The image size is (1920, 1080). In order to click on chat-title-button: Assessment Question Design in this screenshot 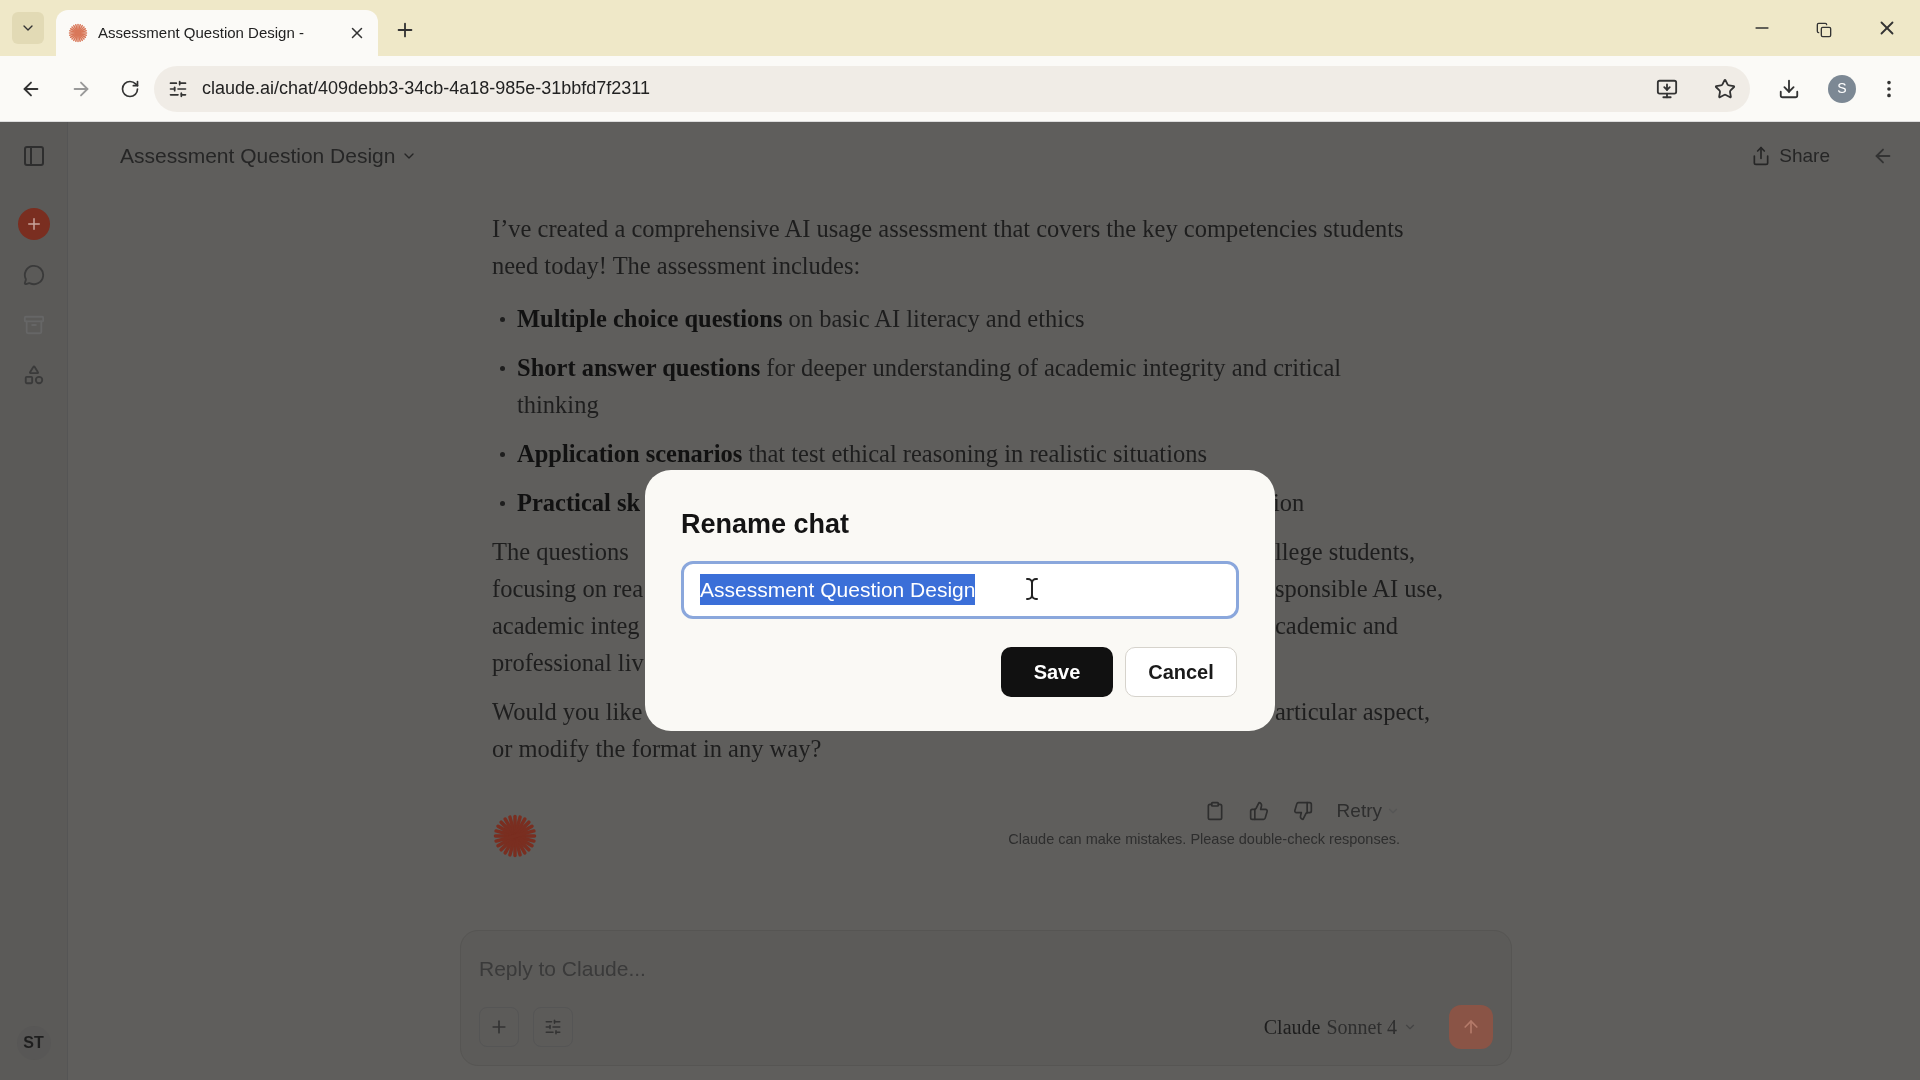, I will do `click(269, 156)`.